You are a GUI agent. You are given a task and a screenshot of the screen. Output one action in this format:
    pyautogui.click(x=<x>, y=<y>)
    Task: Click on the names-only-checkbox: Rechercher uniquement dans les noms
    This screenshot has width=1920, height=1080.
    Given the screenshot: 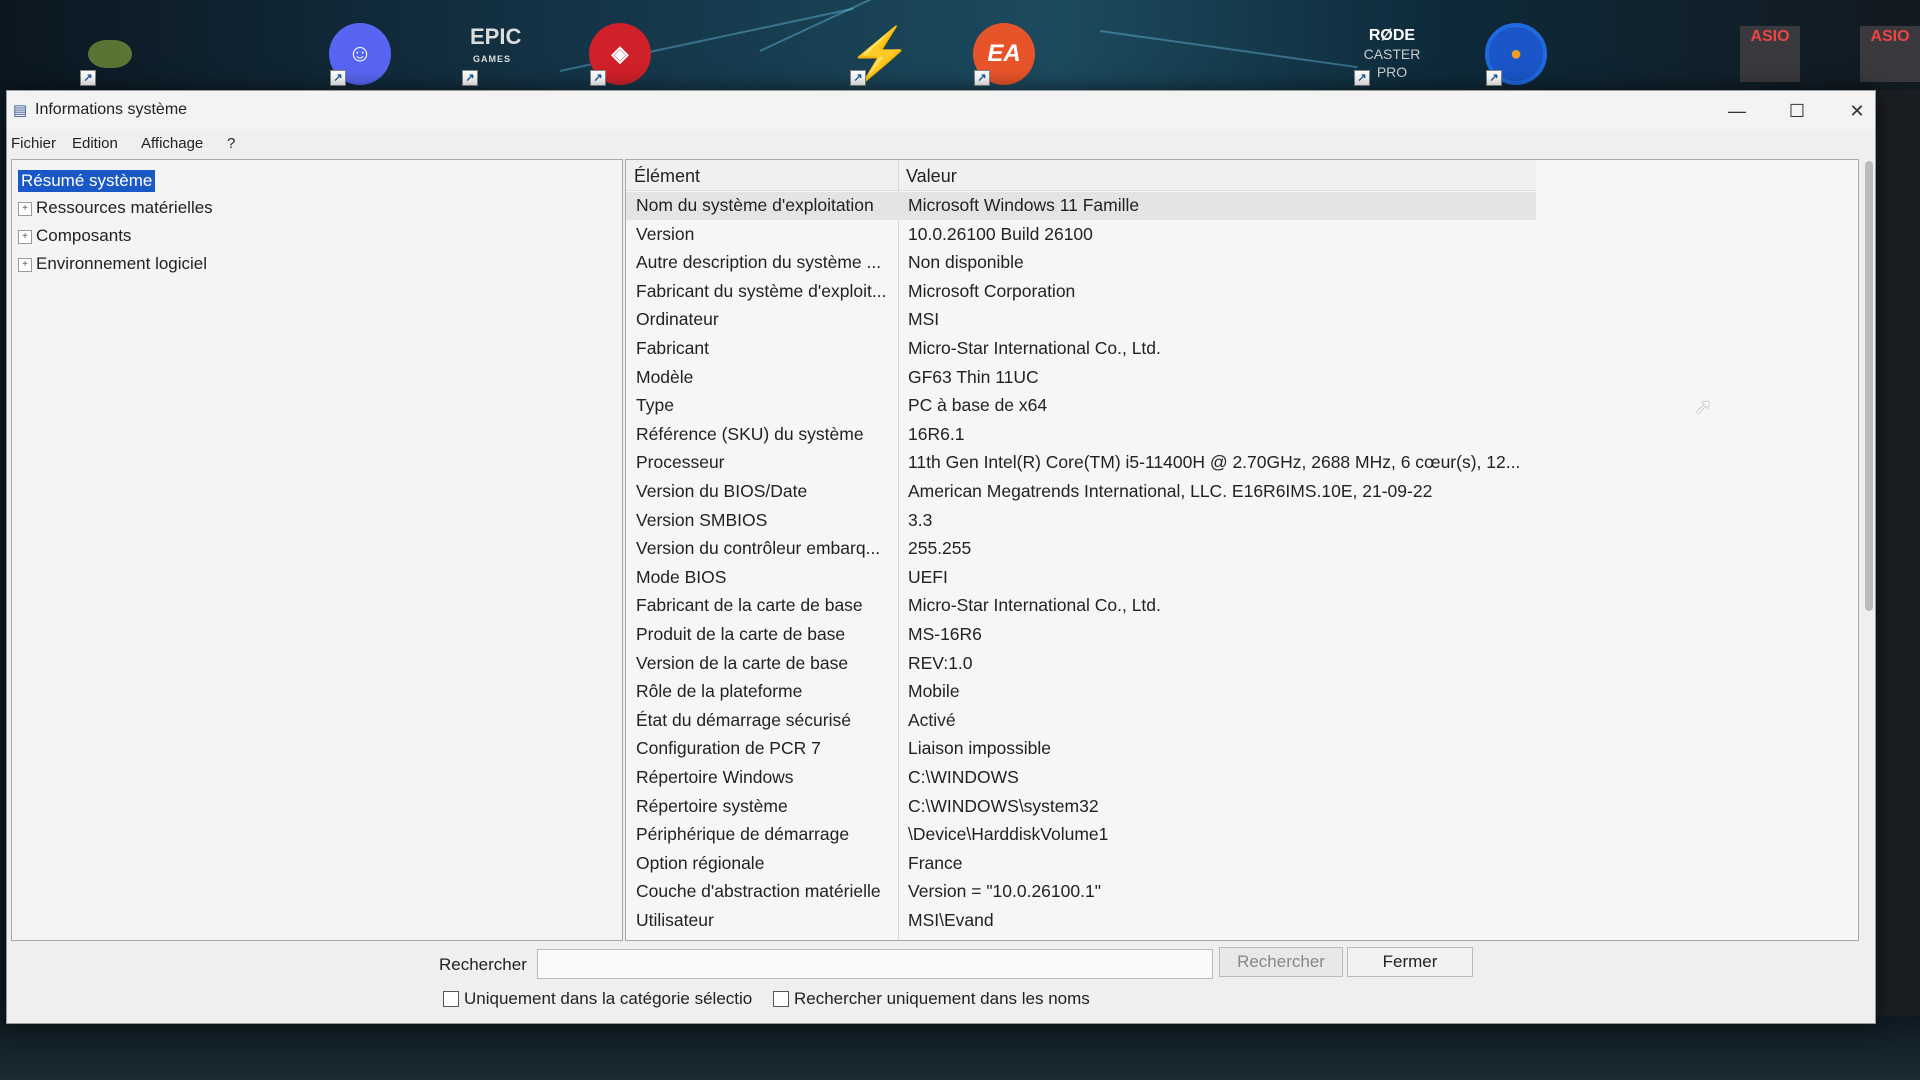 What is the action you would take?
    pyautogui.click(x=931, y=999)
    